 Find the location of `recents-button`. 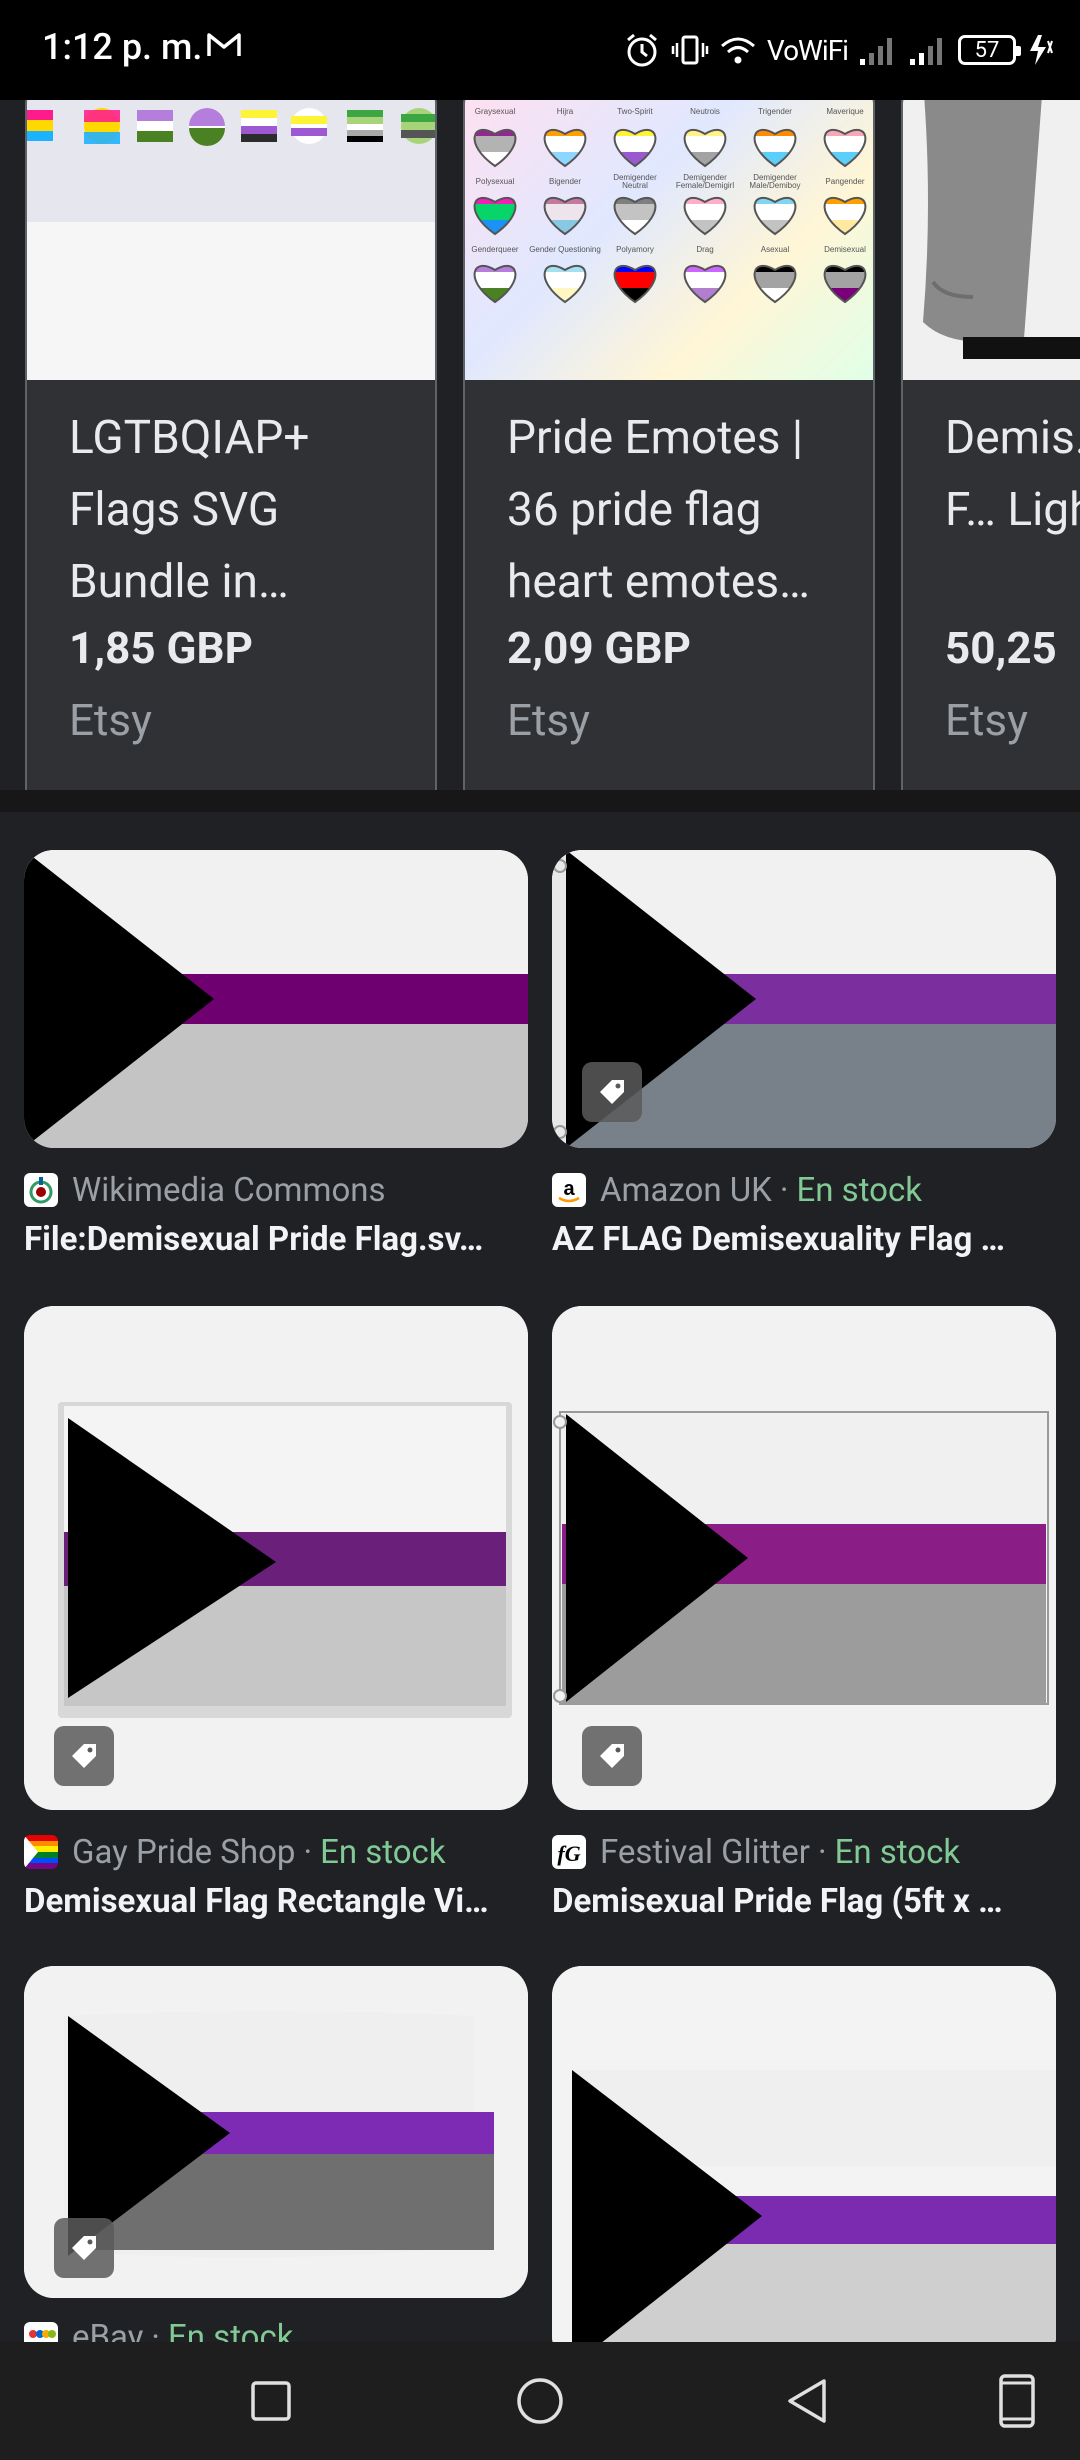

recents-button is located at coordinates (271, 2401).